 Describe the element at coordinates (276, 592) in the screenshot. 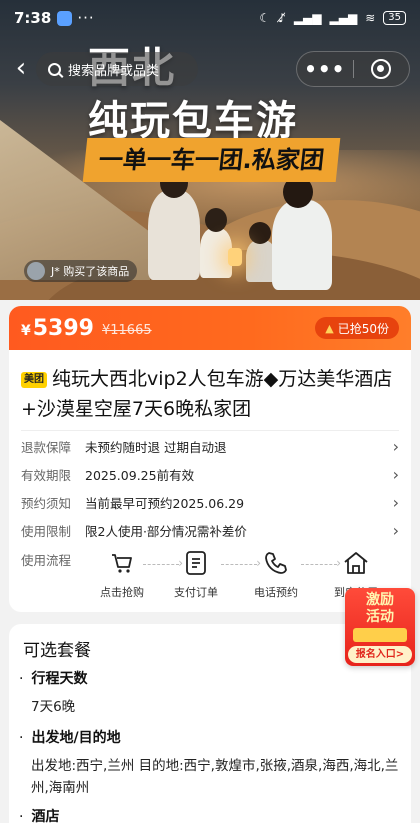

I see `flow-step-label: 电话预约` at that location.